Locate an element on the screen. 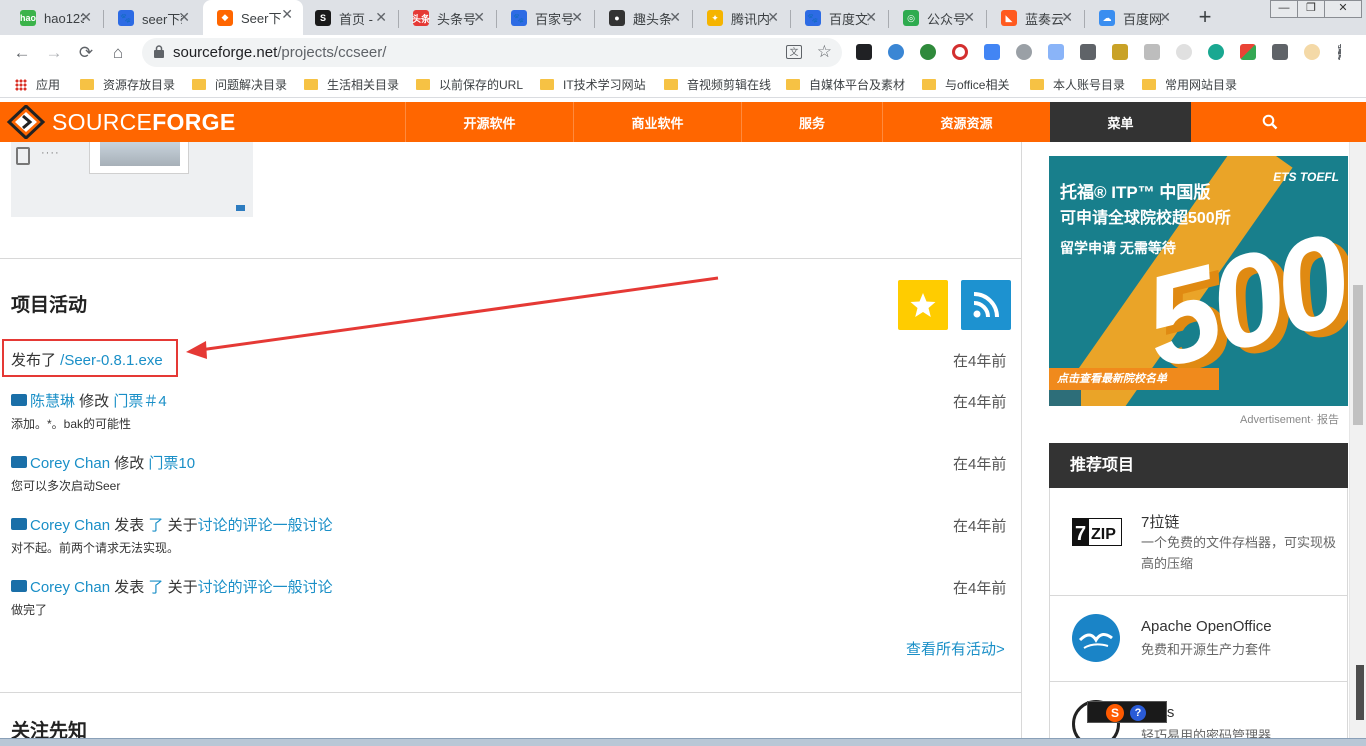 This screenshot has height=746, width=1366. scrollbar-thumb is located at coordinates (1358, 355).